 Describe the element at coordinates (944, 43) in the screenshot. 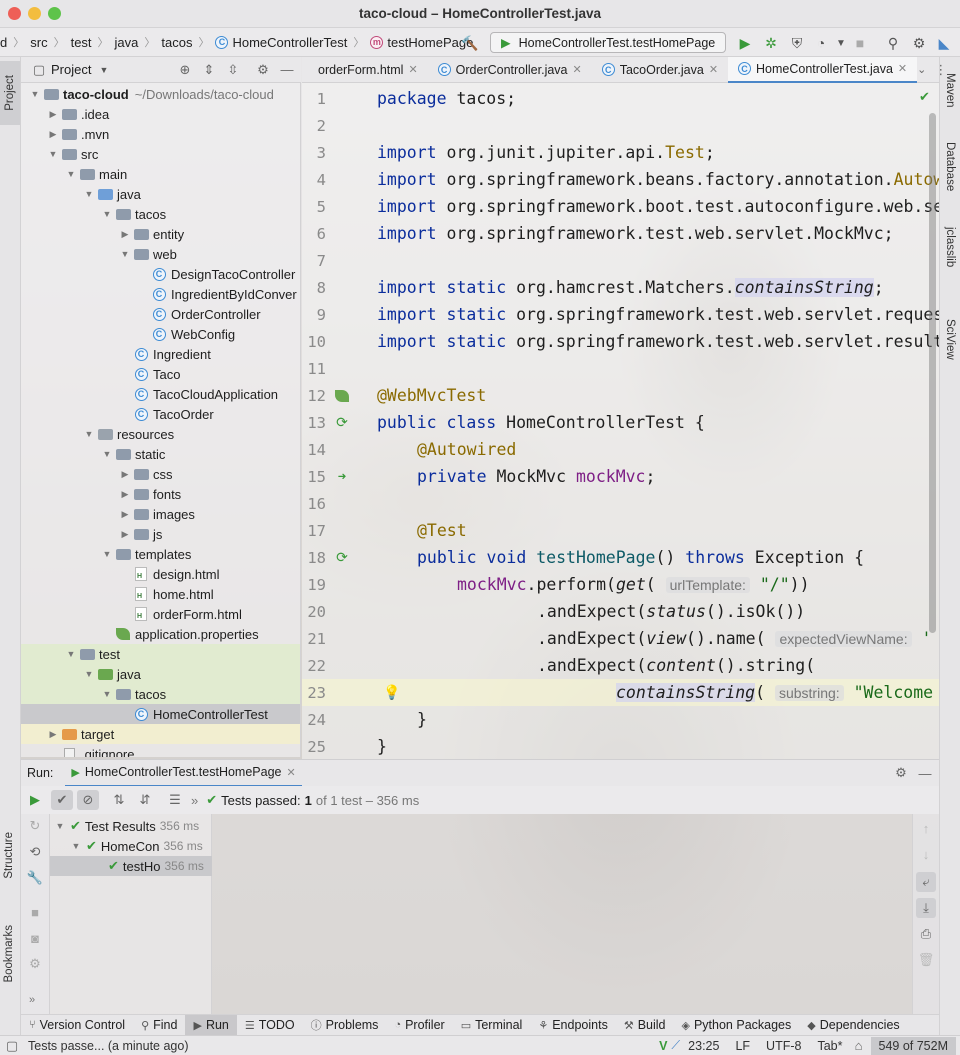

I see `plugin-logo-icon: ◣` at that location.